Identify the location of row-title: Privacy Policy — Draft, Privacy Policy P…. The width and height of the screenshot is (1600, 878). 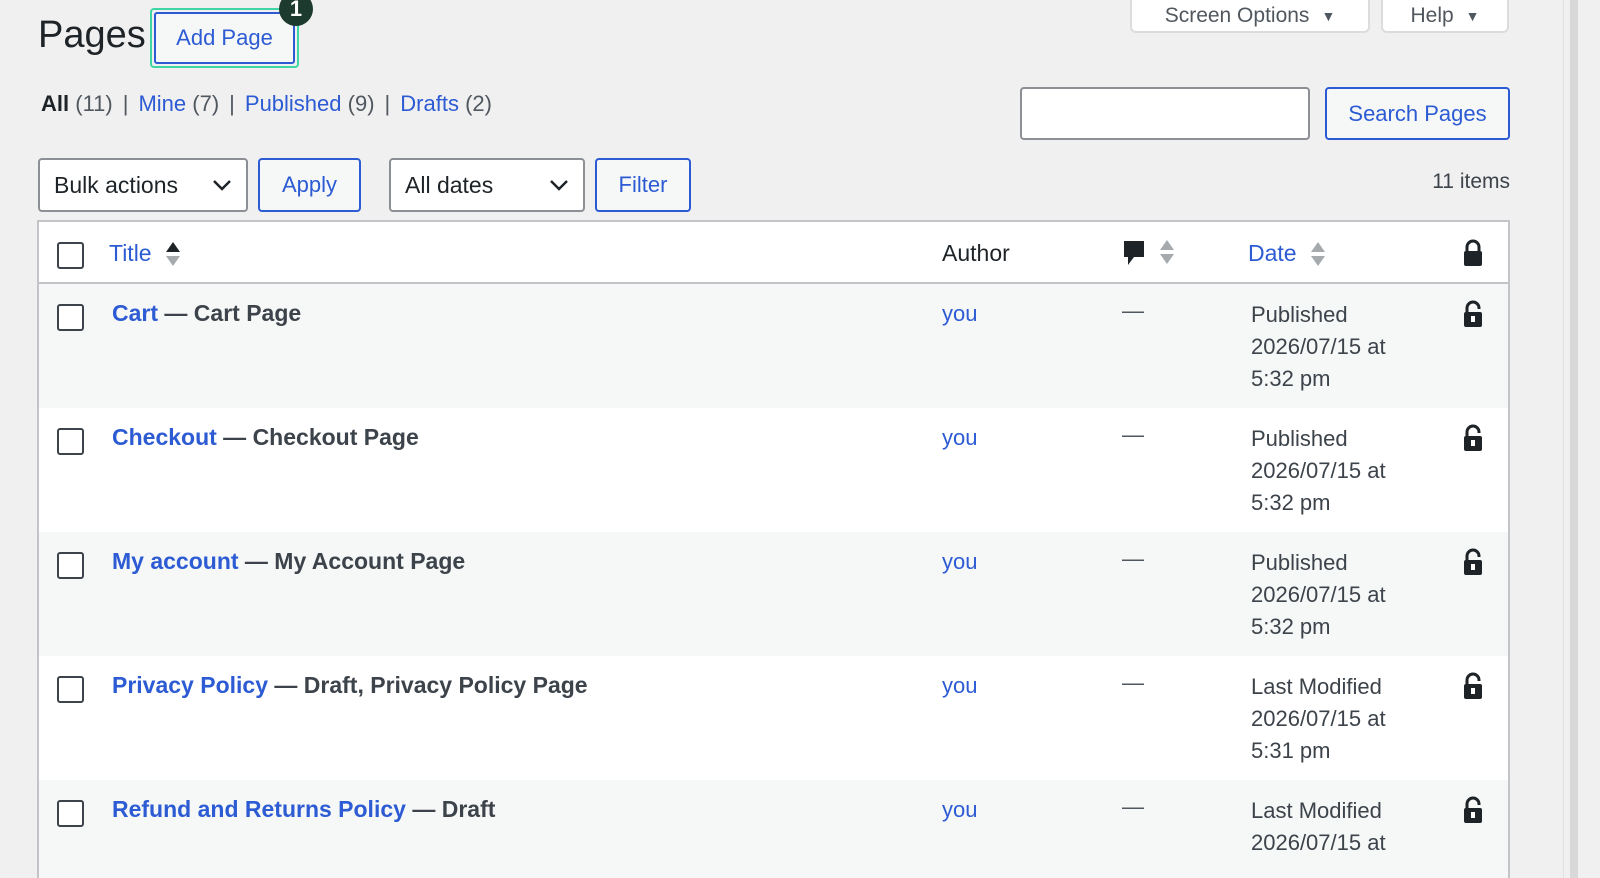
(350, 685).